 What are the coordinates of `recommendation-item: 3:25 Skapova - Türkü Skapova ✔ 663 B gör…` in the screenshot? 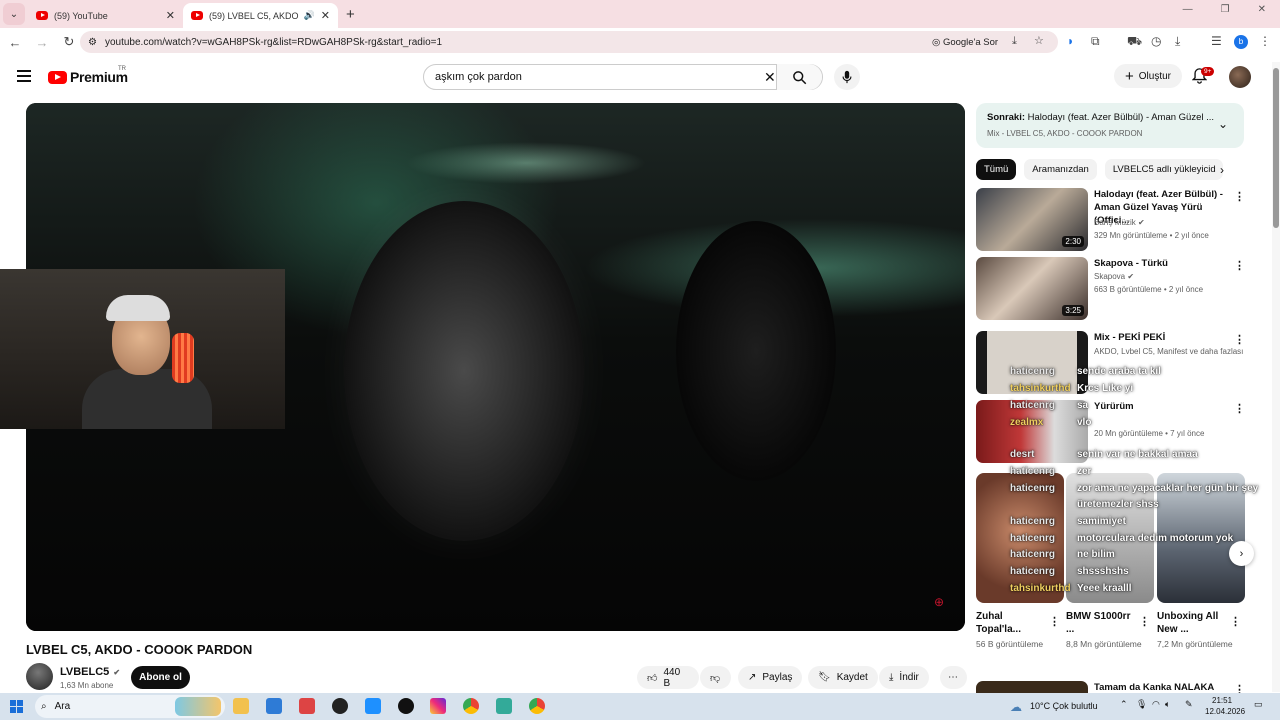 It's located at (1116, 289).